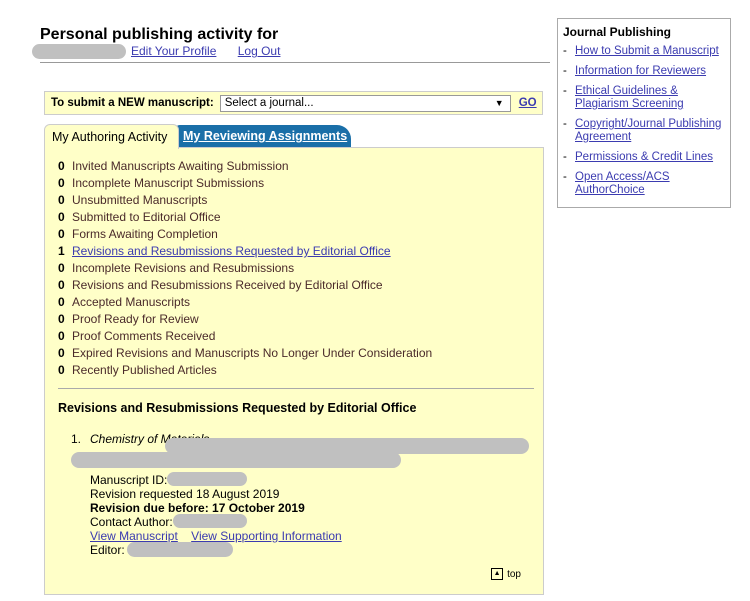 The width and height of the screenshot is (750, 601). What do you see at coordinates (61, 251) in the screenshot?
I see `activity-count: 1` at bounding box center [61, 251].